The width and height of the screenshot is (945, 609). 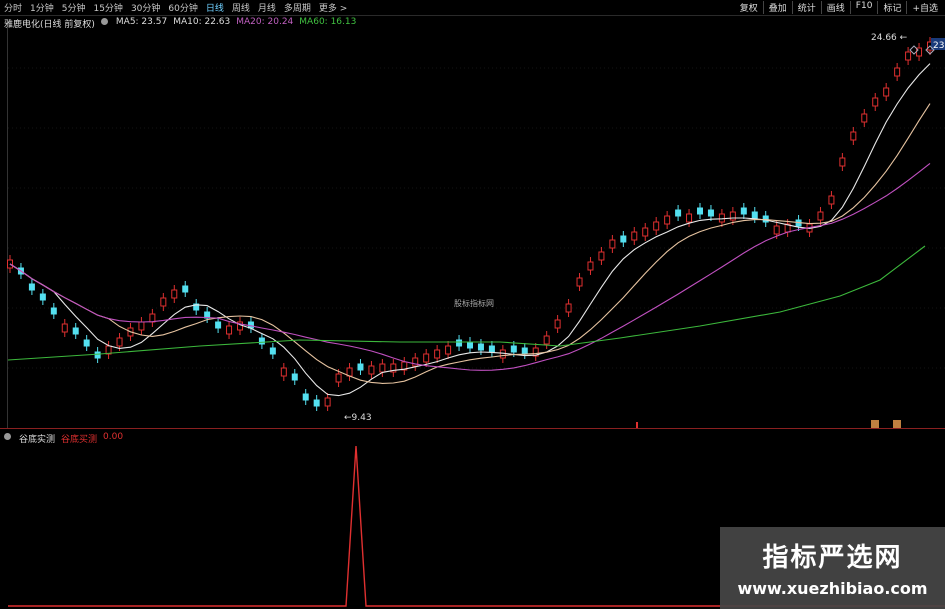 What do you see at coordinates (832, 588) in the screenshot?
I see `brand-url: www.xuezhibiao.com` at bounding box center [832, 588].